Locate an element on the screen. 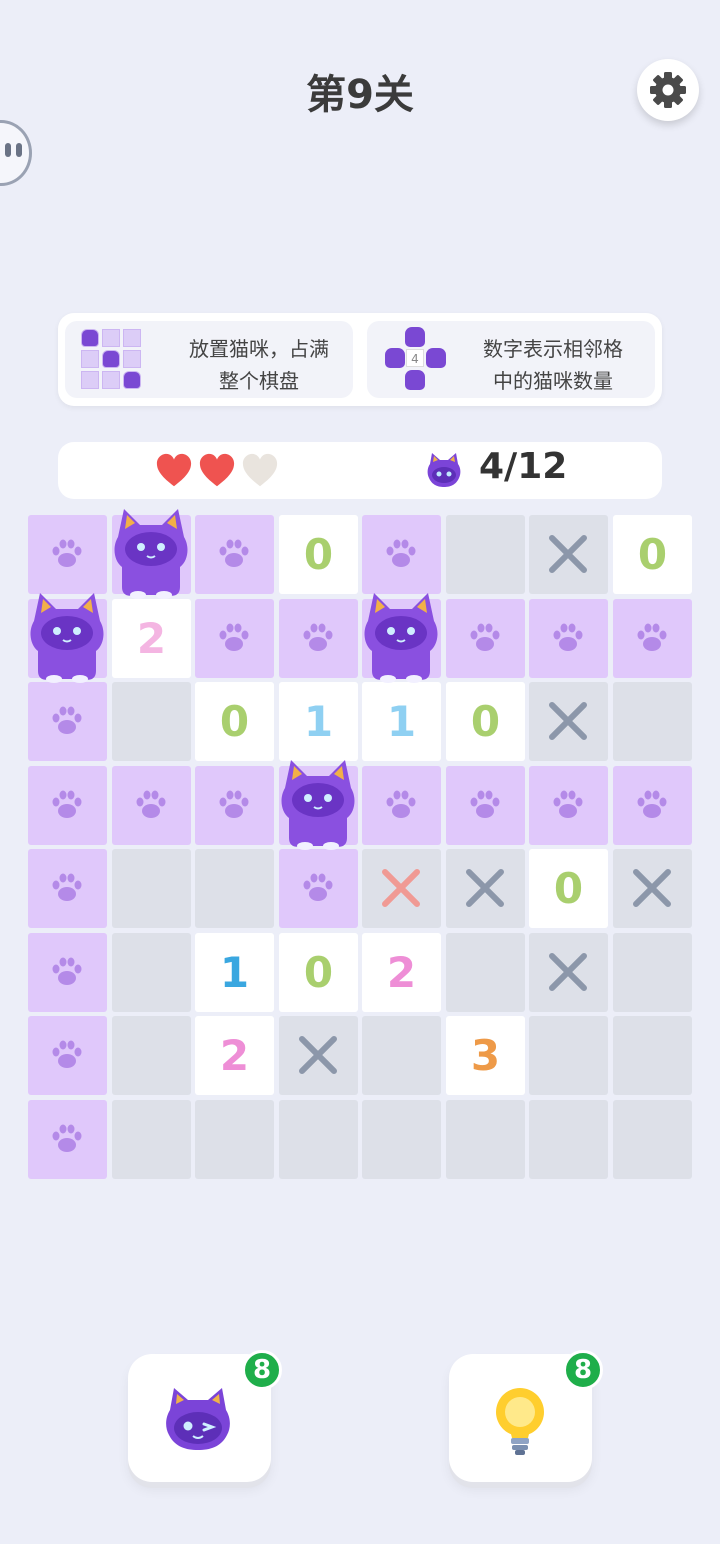 This screenshot has height=1544, width=720. cat-counter-icon is located at coordinates (444, 470).